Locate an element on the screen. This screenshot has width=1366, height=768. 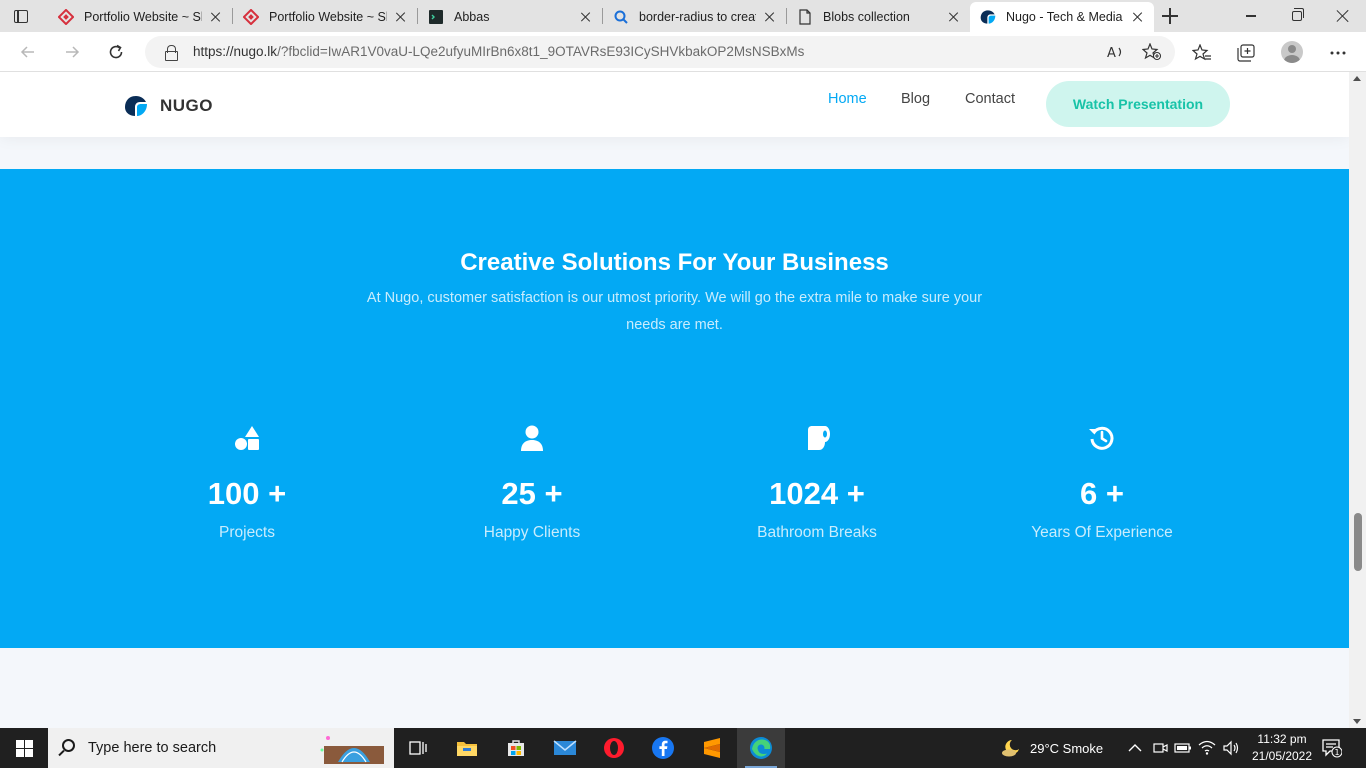
mail-button is located at coordinates (565, 748).